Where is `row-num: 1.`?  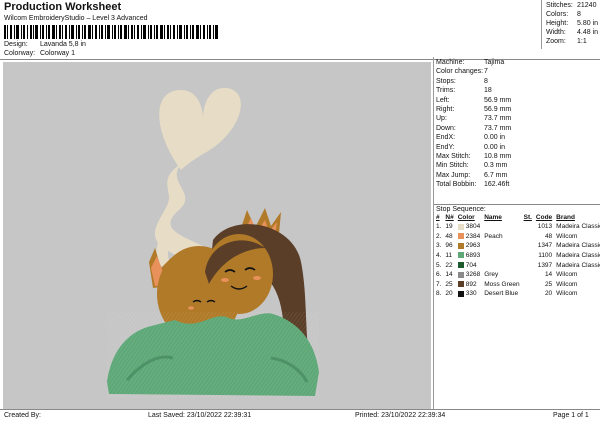 row-num: 1. is located at coordinates (439, 227).